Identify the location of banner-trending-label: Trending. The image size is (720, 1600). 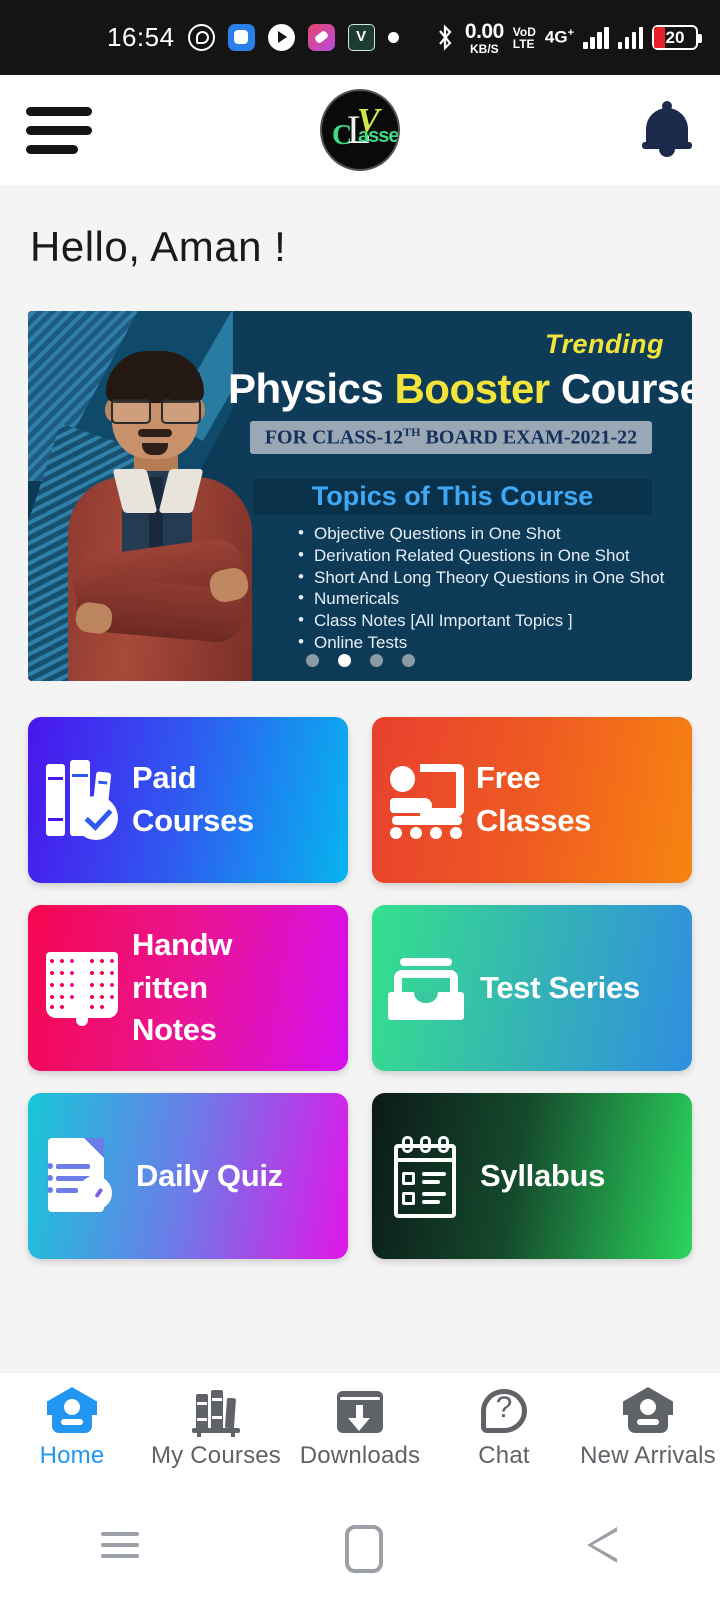
(604, 344).